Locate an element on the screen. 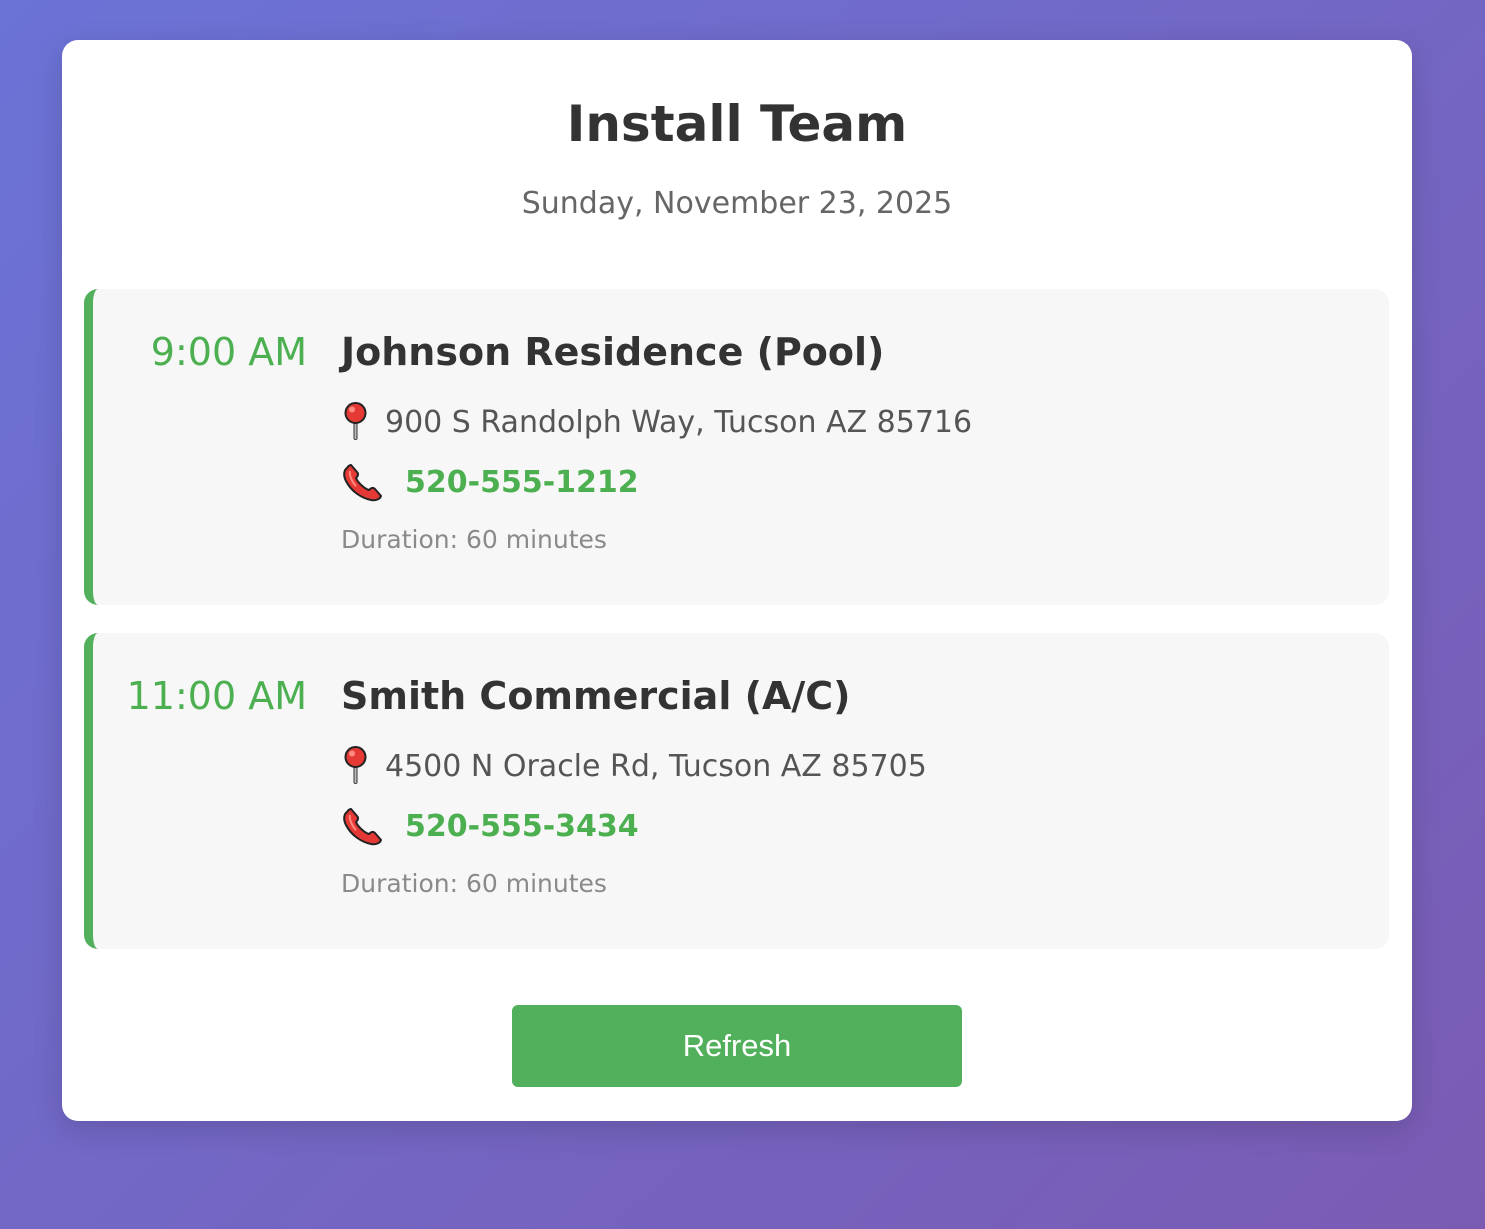 This screenshot has width=1485, height=1229. page-title: Install Team is located at coordinates (737, 124).